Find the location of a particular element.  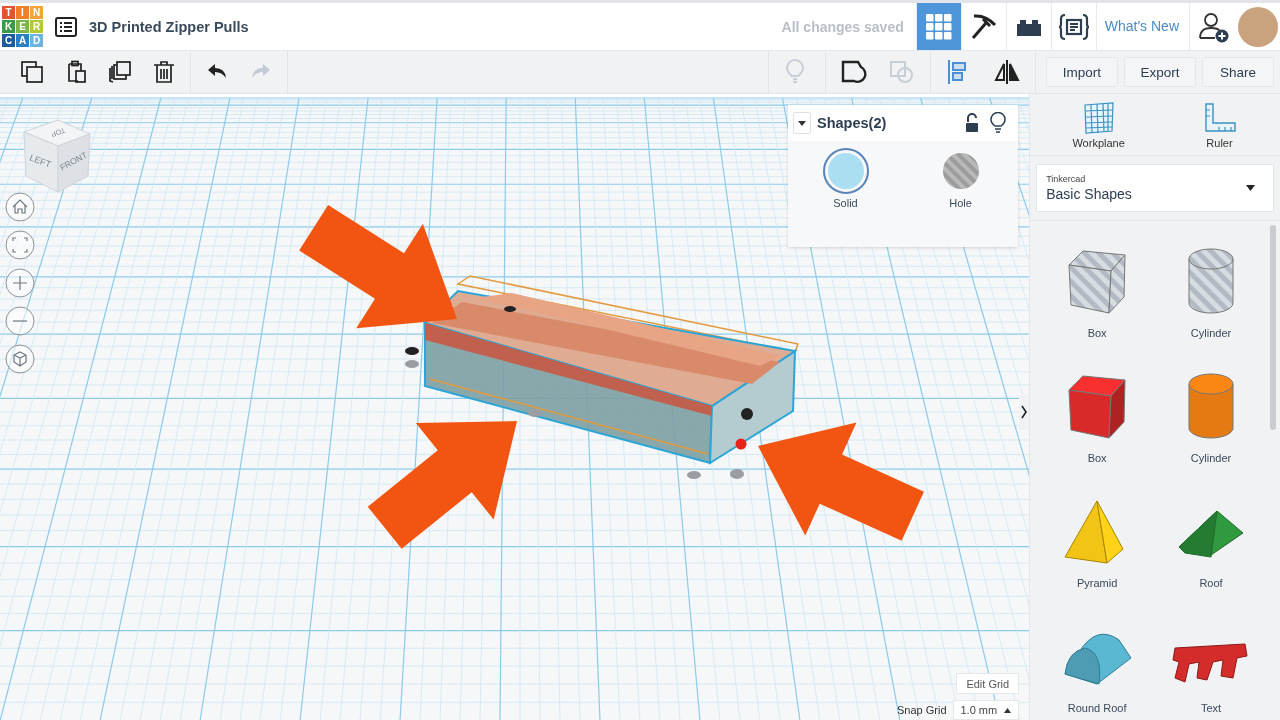

ortho-button is located at coordinates (20, 359).